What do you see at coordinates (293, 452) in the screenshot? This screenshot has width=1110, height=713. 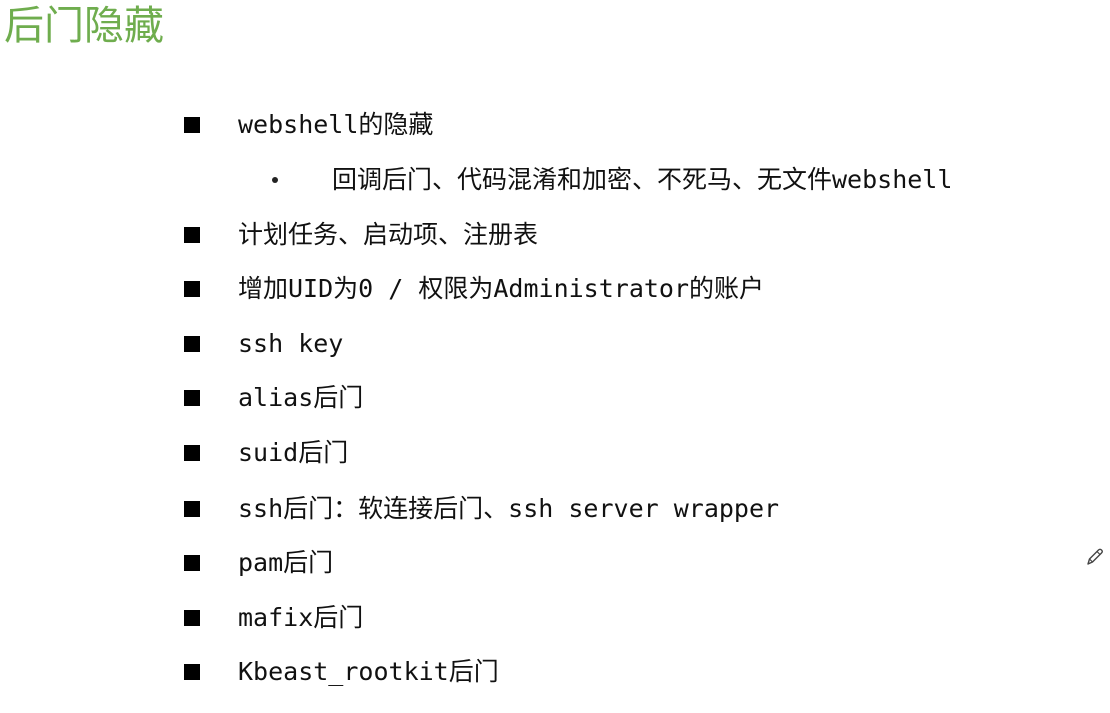 I see `list-item-text: suid后门` at bounding box center [293, 452].